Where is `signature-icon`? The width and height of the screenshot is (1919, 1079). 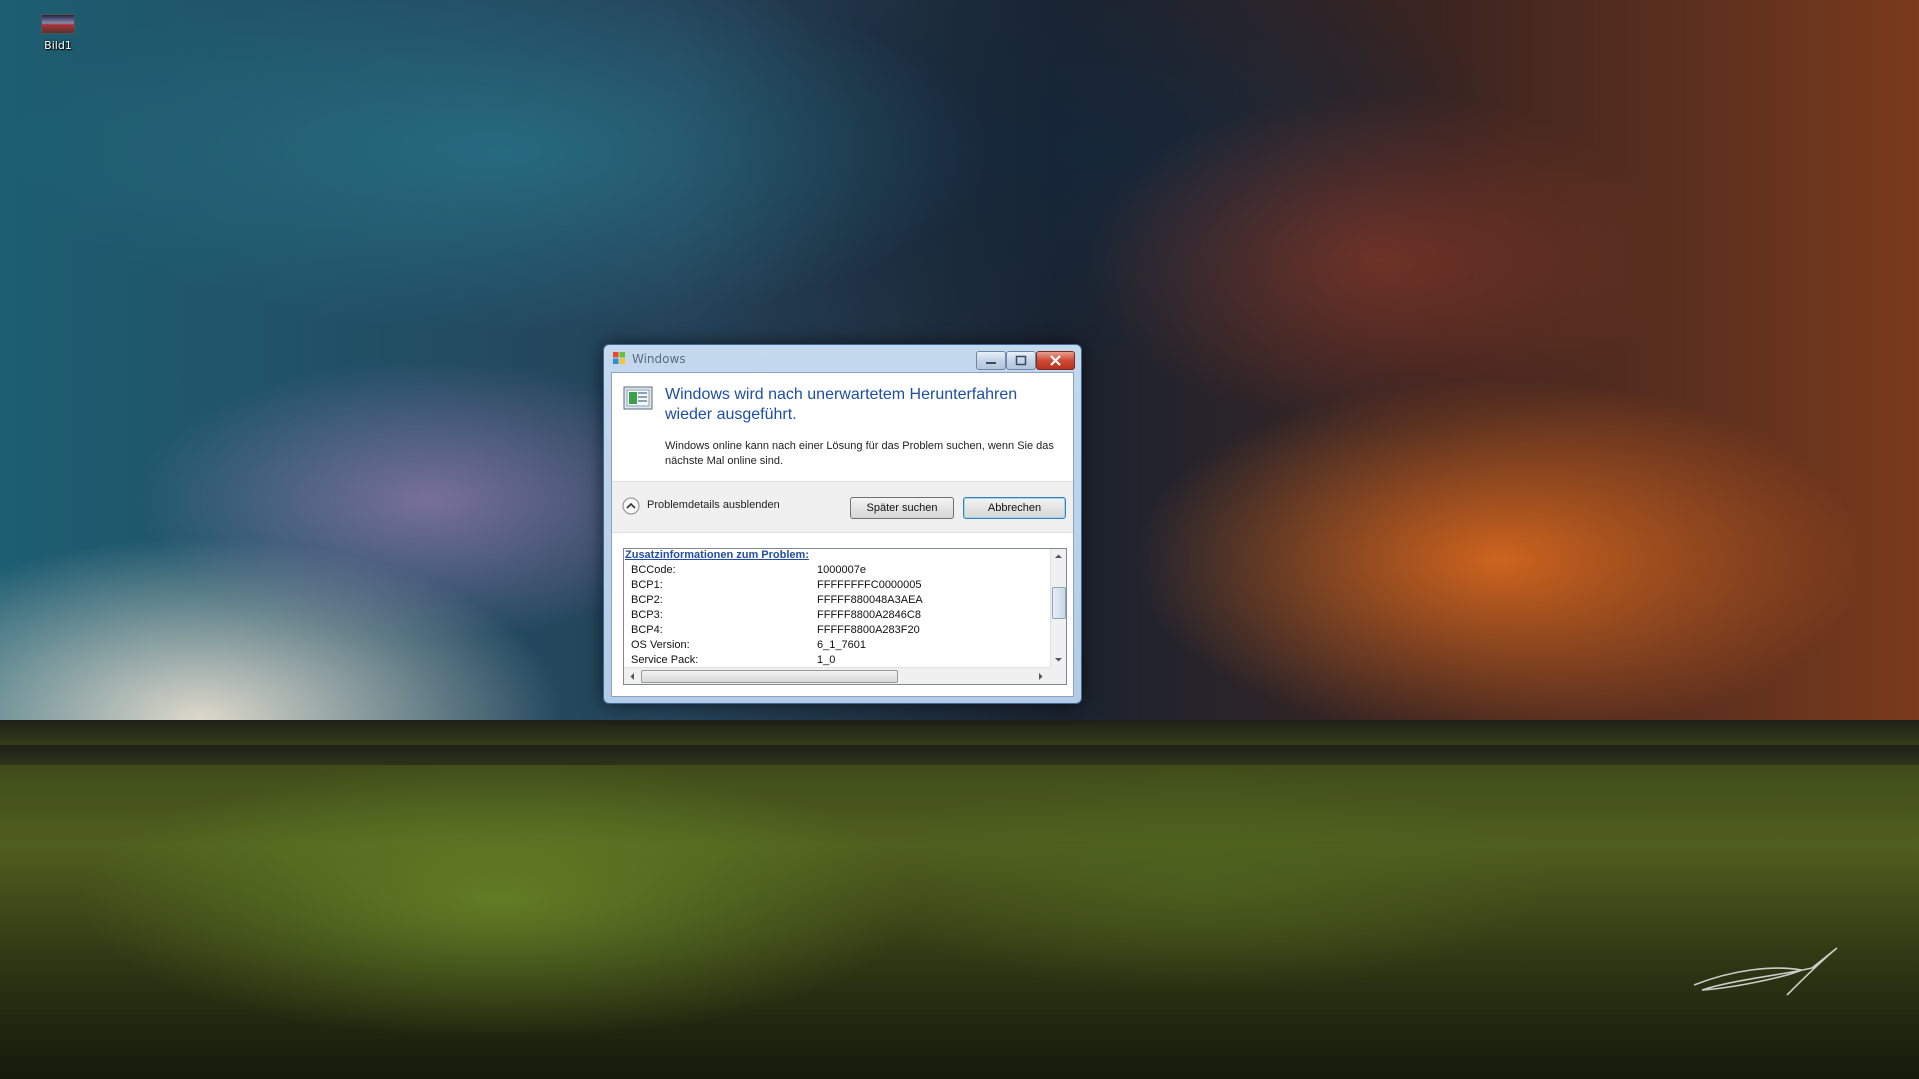
signature-icon is located at coordinates (1765, 971).